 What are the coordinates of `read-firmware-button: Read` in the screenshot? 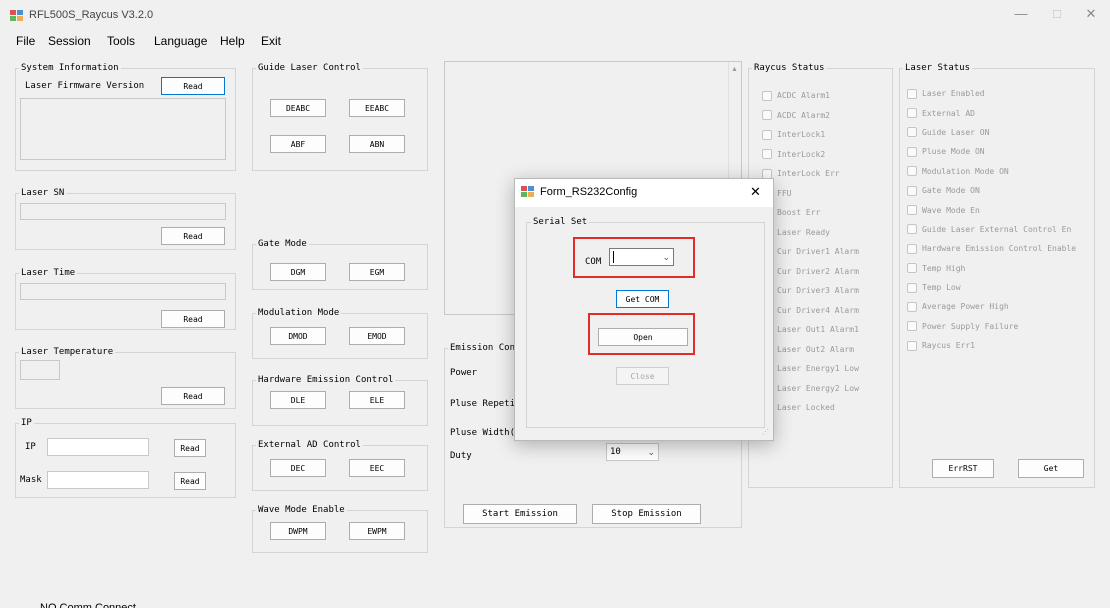 It's located at (193, 86).